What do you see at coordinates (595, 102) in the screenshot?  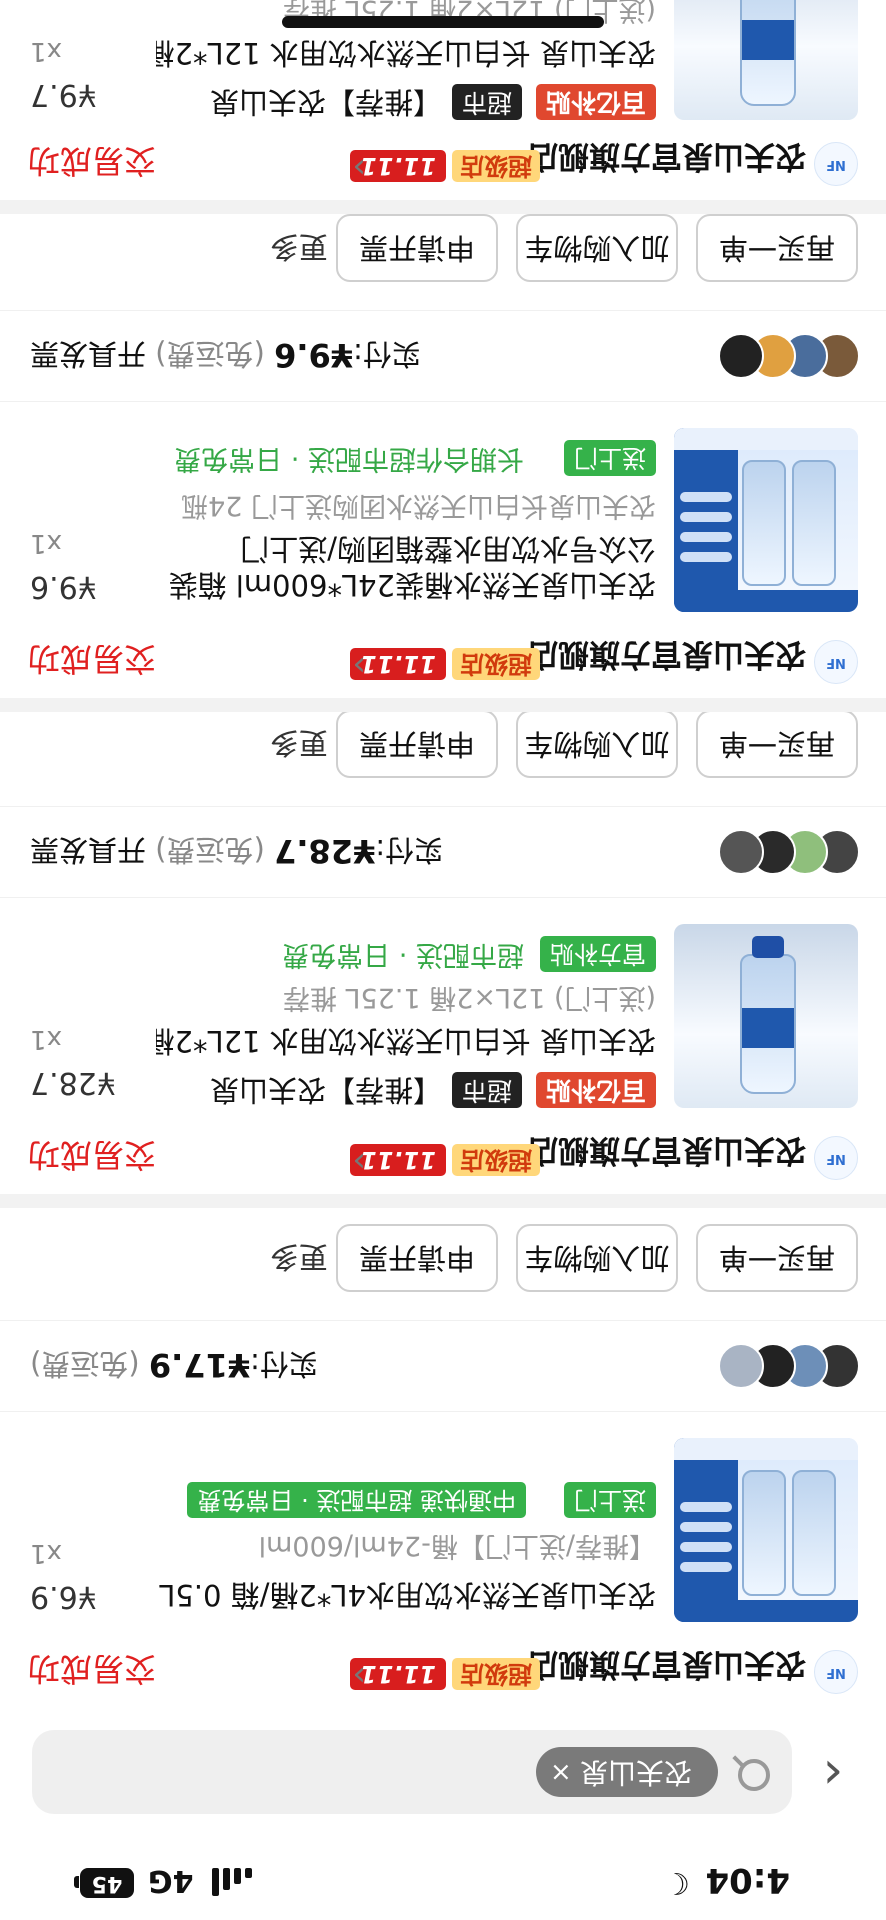 I see `subsidy-tag: 百亿补贴` at bounding box center [595, 102].